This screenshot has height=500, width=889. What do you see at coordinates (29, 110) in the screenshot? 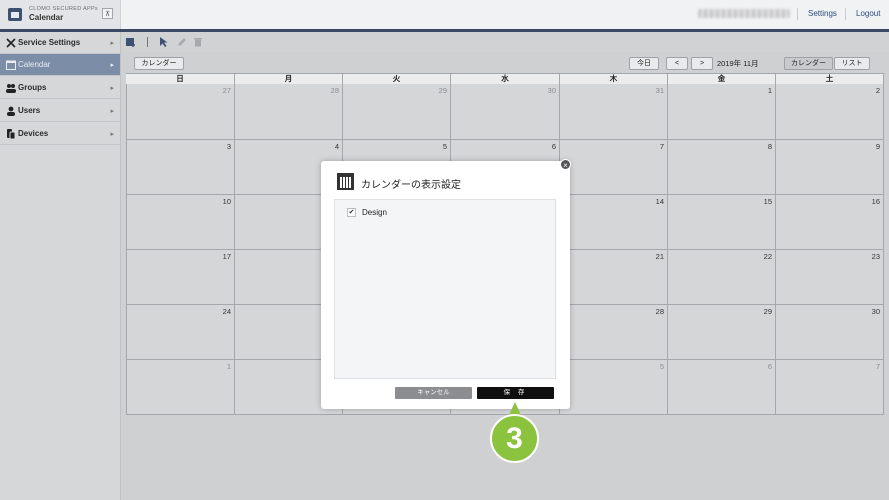
I see `sidebar-item-label: Users` at bounding box center [29, 110].